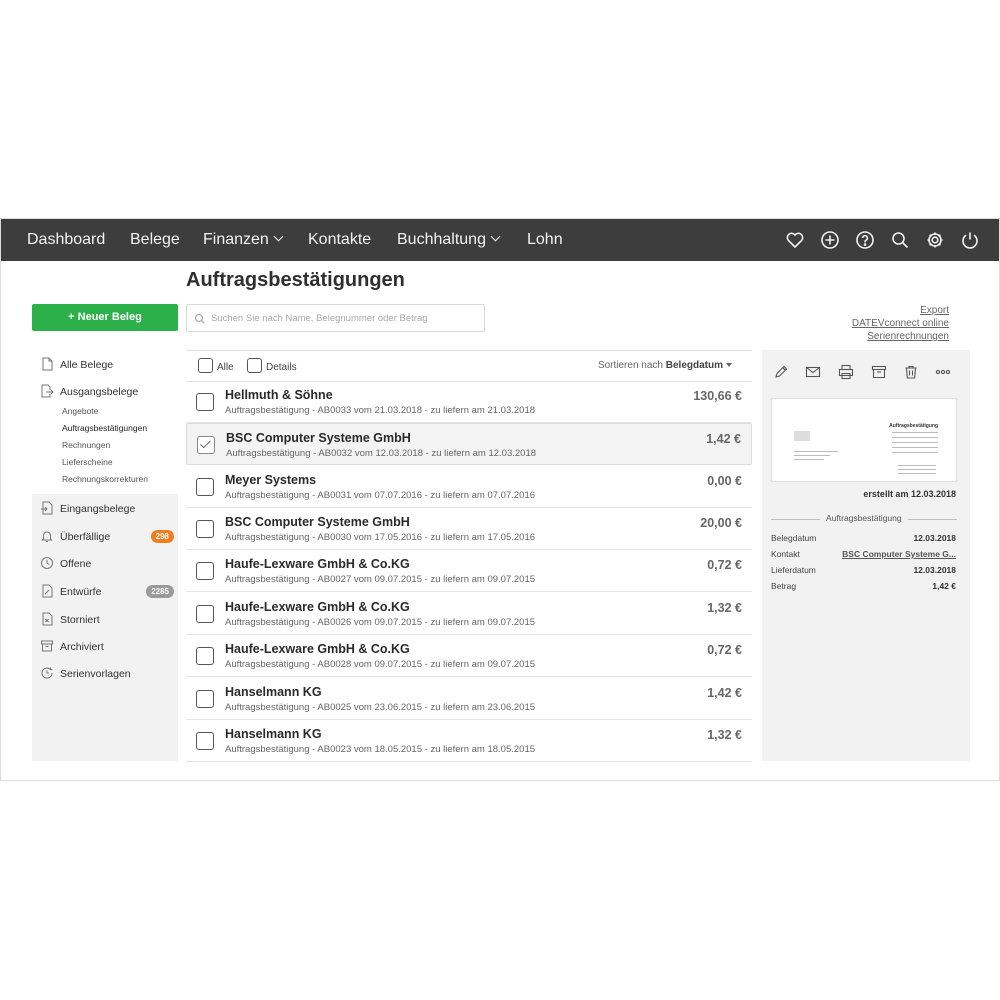  I want to click on sidebar-item-serienvorlagen: Serienvorlagen, so click(105, 674).